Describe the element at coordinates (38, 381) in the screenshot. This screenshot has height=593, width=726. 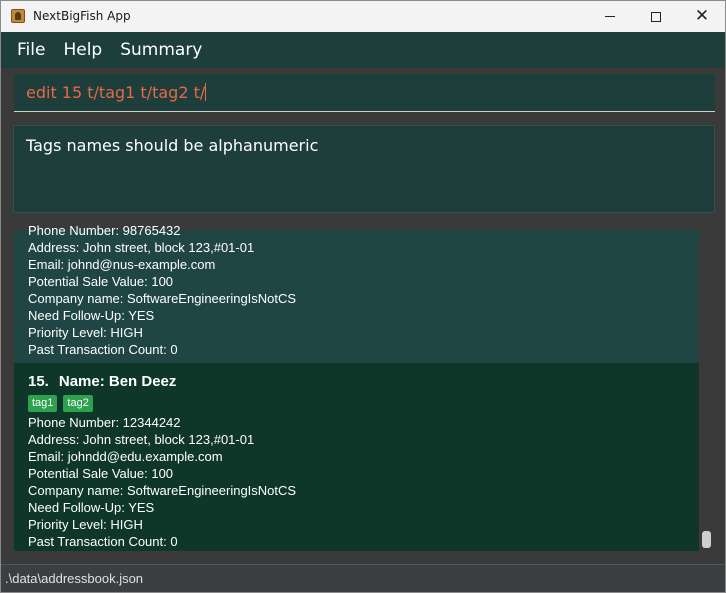
I see `person-index: 15.` at that location.